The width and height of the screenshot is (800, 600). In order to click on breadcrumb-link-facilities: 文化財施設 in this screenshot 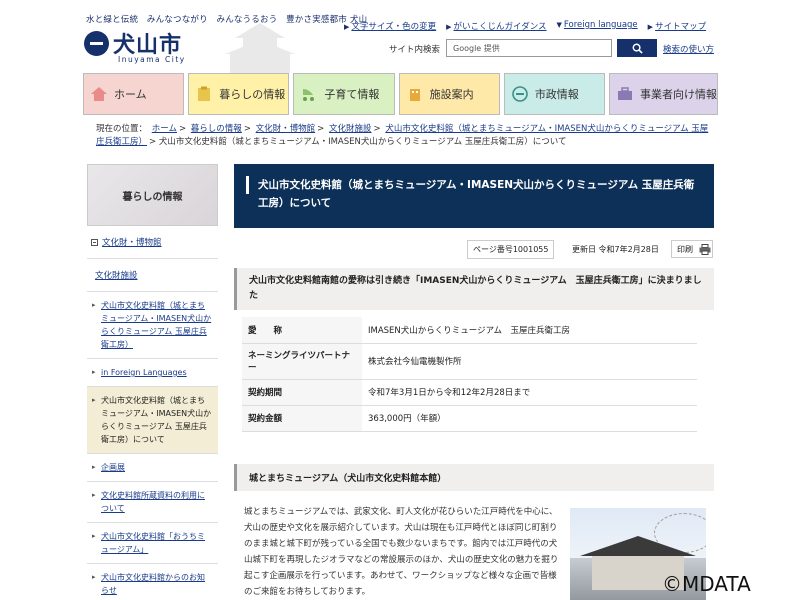, I will do `click(350, 129)`.